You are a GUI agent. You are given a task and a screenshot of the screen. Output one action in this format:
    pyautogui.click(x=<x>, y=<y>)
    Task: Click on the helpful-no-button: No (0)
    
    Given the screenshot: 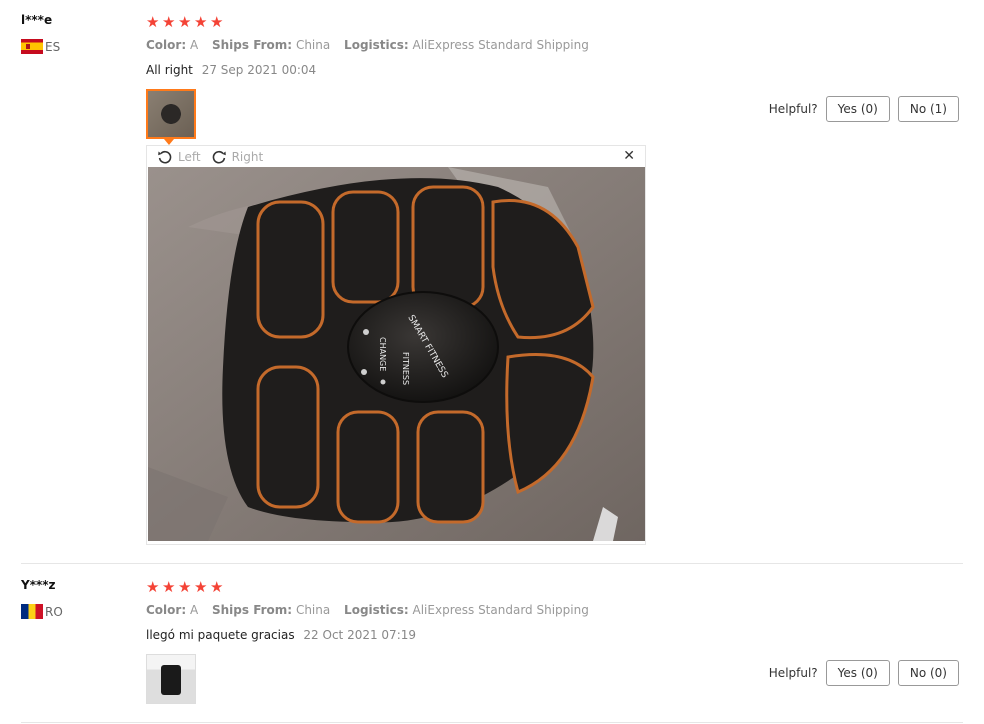 What is the action you would take?
    pyautogui.click(x=928, y=673)
    